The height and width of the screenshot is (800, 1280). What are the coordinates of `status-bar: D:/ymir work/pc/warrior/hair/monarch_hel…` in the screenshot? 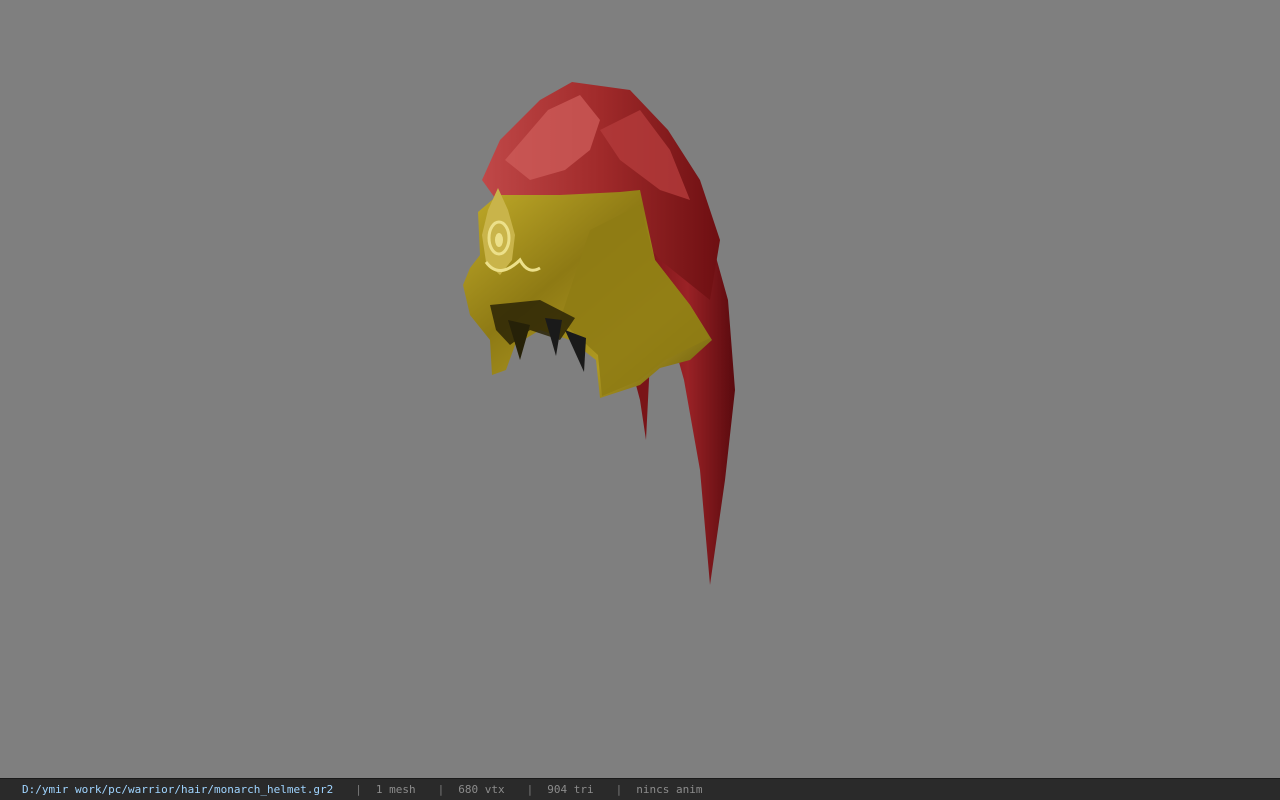 It's located at (640, 789).